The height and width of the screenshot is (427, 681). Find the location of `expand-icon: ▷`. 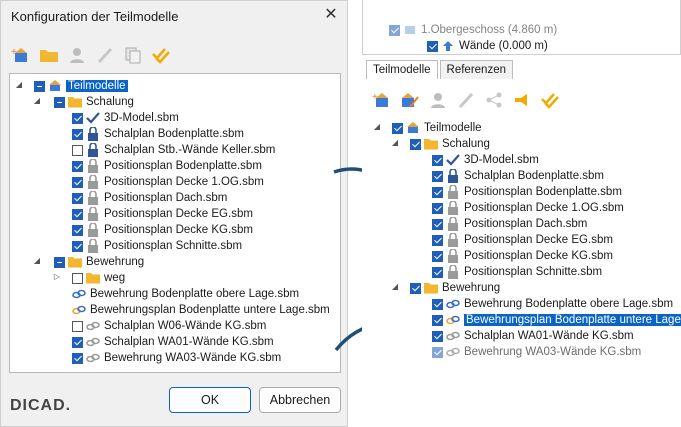

expand-icon: ▷ is located at coordinates (57, 276).